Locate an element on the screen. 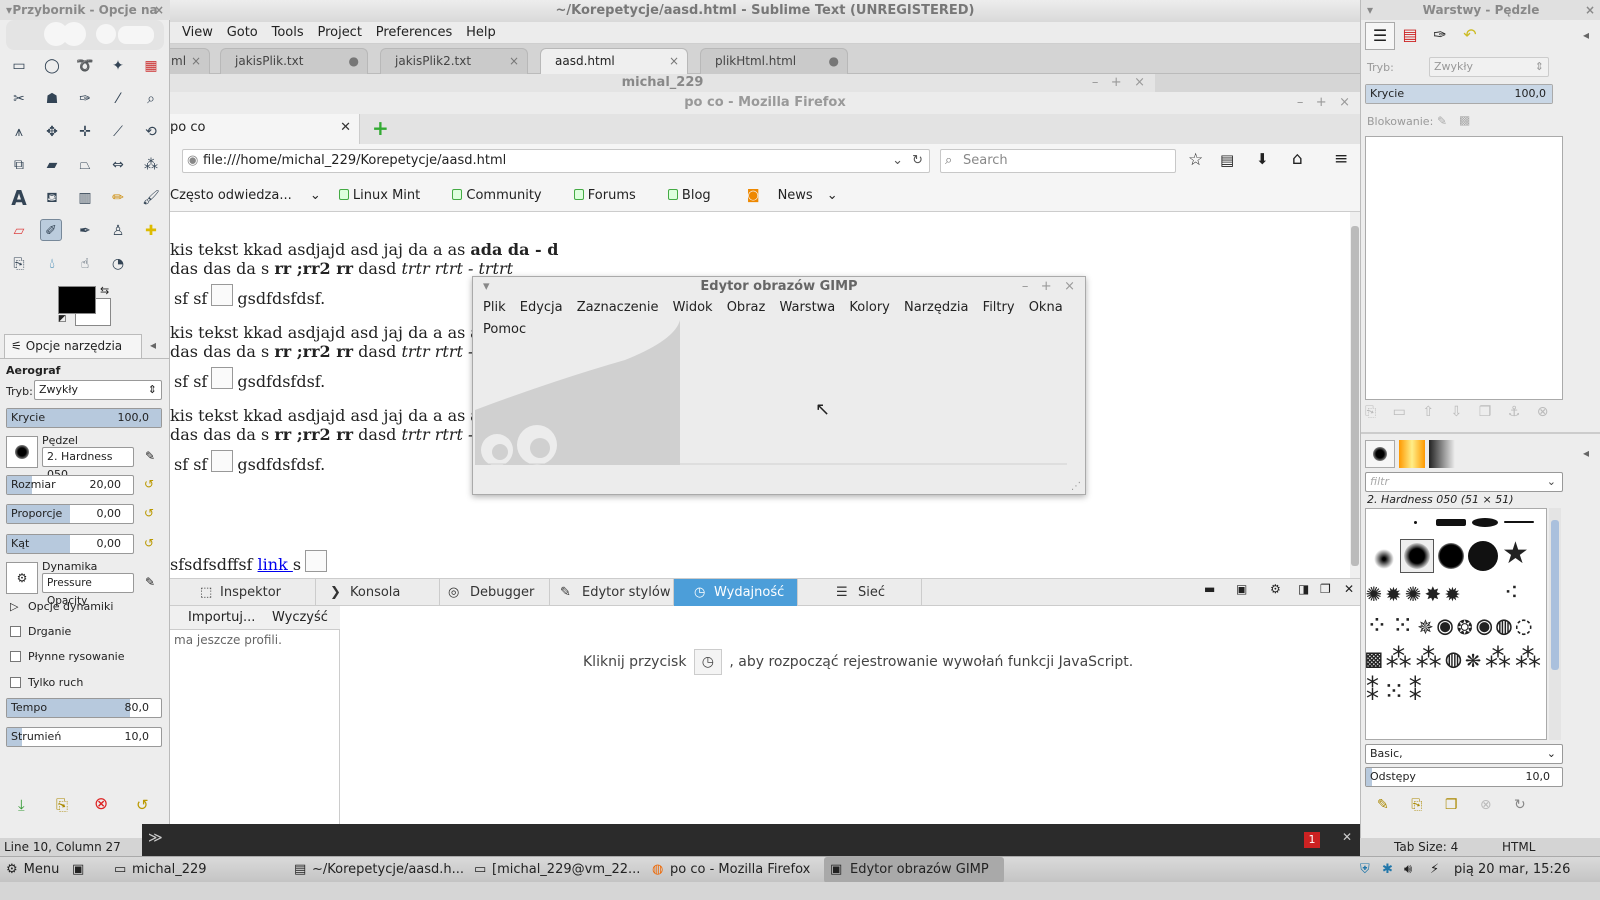  editor-tab: jakisPlik.txt ● is located at coordinates (294, 61).